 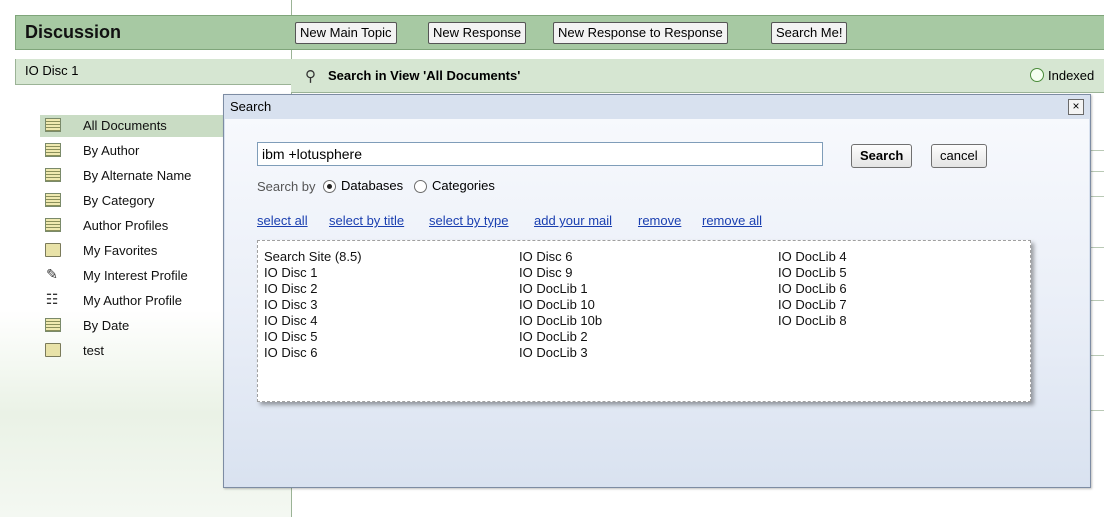 What do you see at coordinates (310, 76) in the screenshot?
I see `magnifier-icon: ⚲` at bounding box center [310, 76].